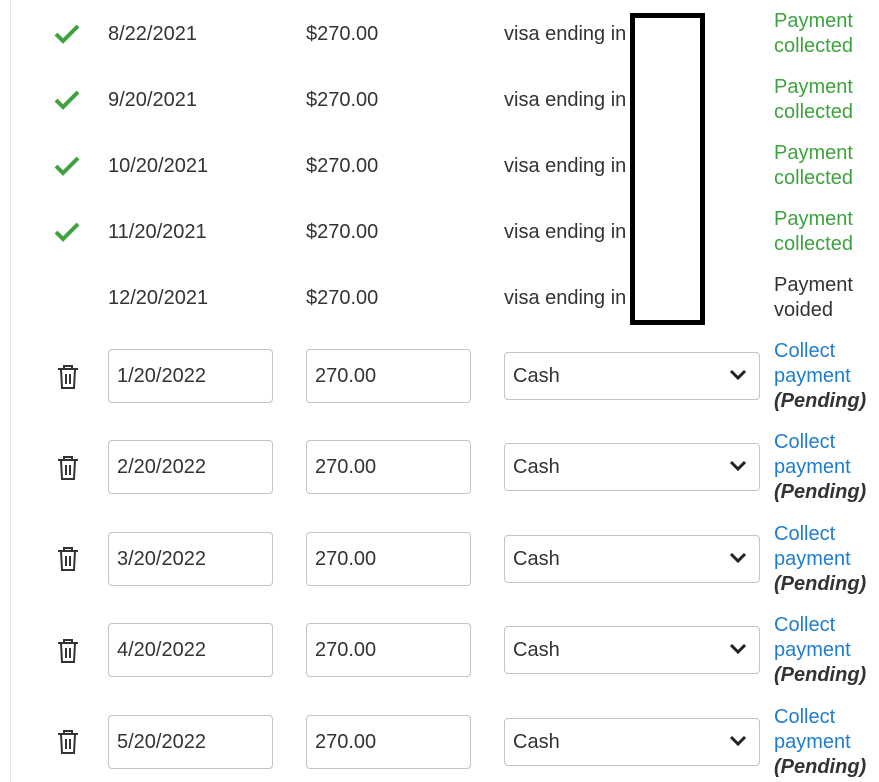 This screenshot has width=879, height=782. Describe the element at coordinates (158, 298) in the screenshot. I see `payment-date: 12/20/2021` at that location.